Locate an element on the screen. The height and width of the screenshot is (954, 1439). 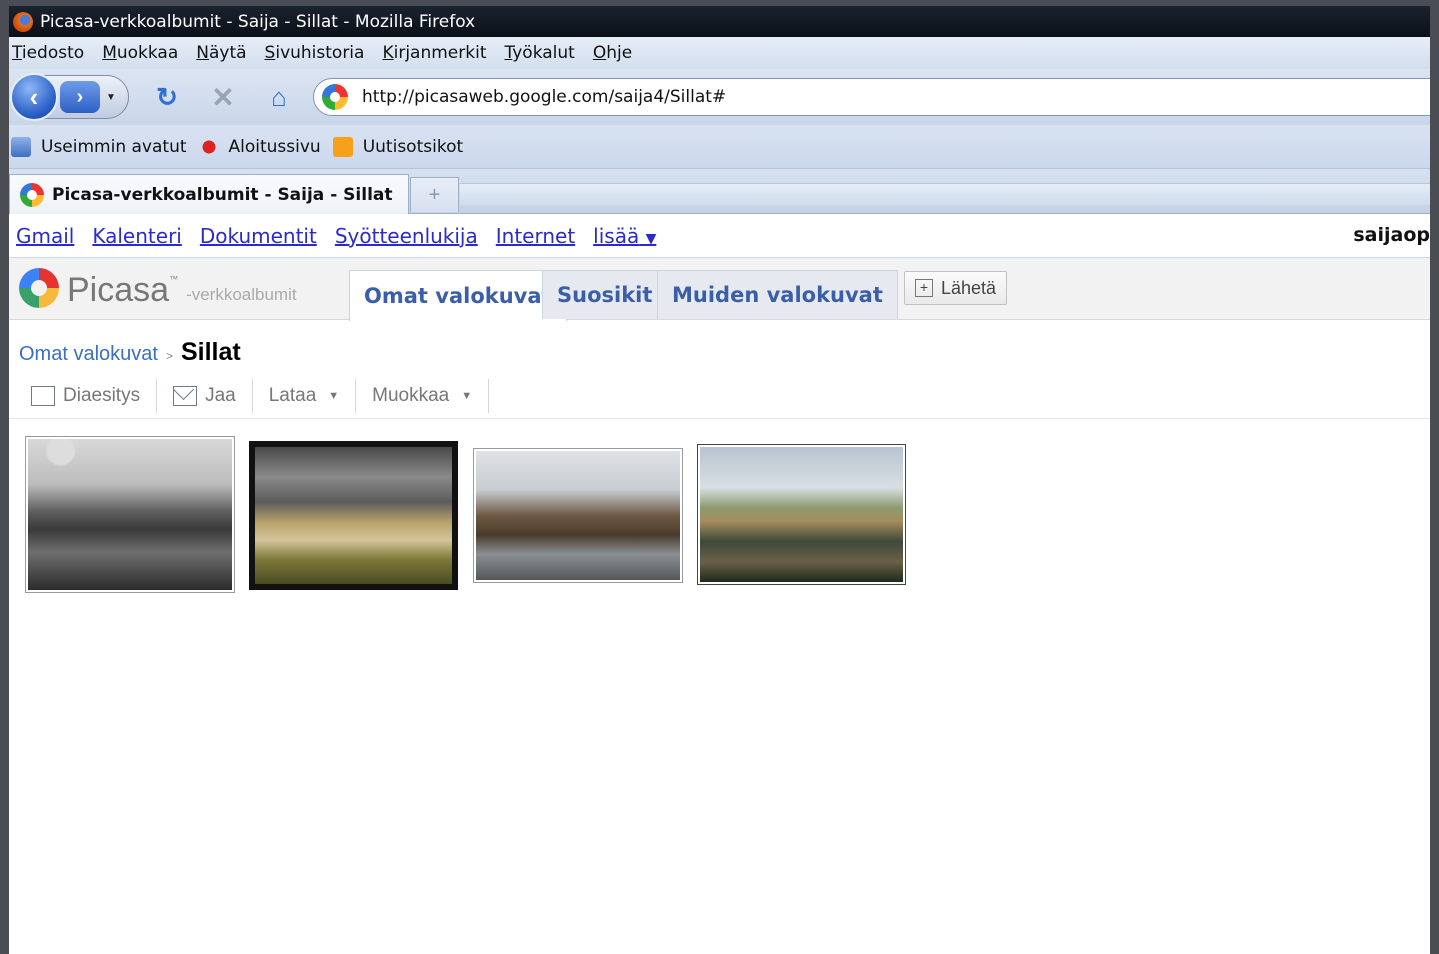
slideshow-label: Diaesitys is located at coordinates (102, 395).